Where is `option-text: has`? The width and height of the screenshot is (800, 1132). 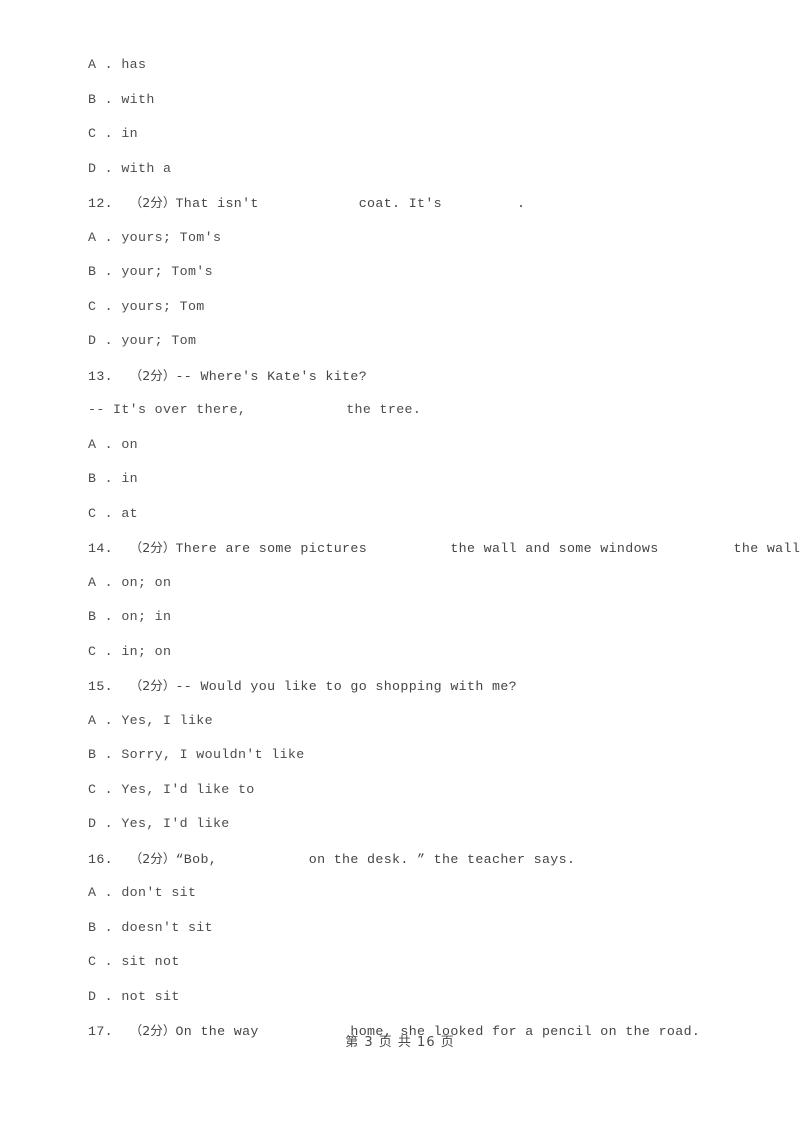
option-text: has is located at coordinates (134, 64).